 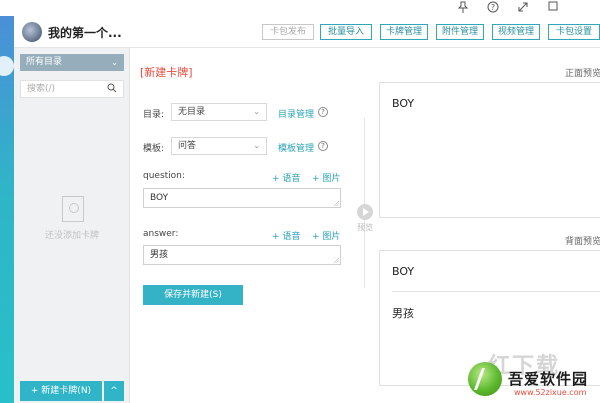 I want to click on back-preview-title: 背面预览, so click(x=582, y=242).